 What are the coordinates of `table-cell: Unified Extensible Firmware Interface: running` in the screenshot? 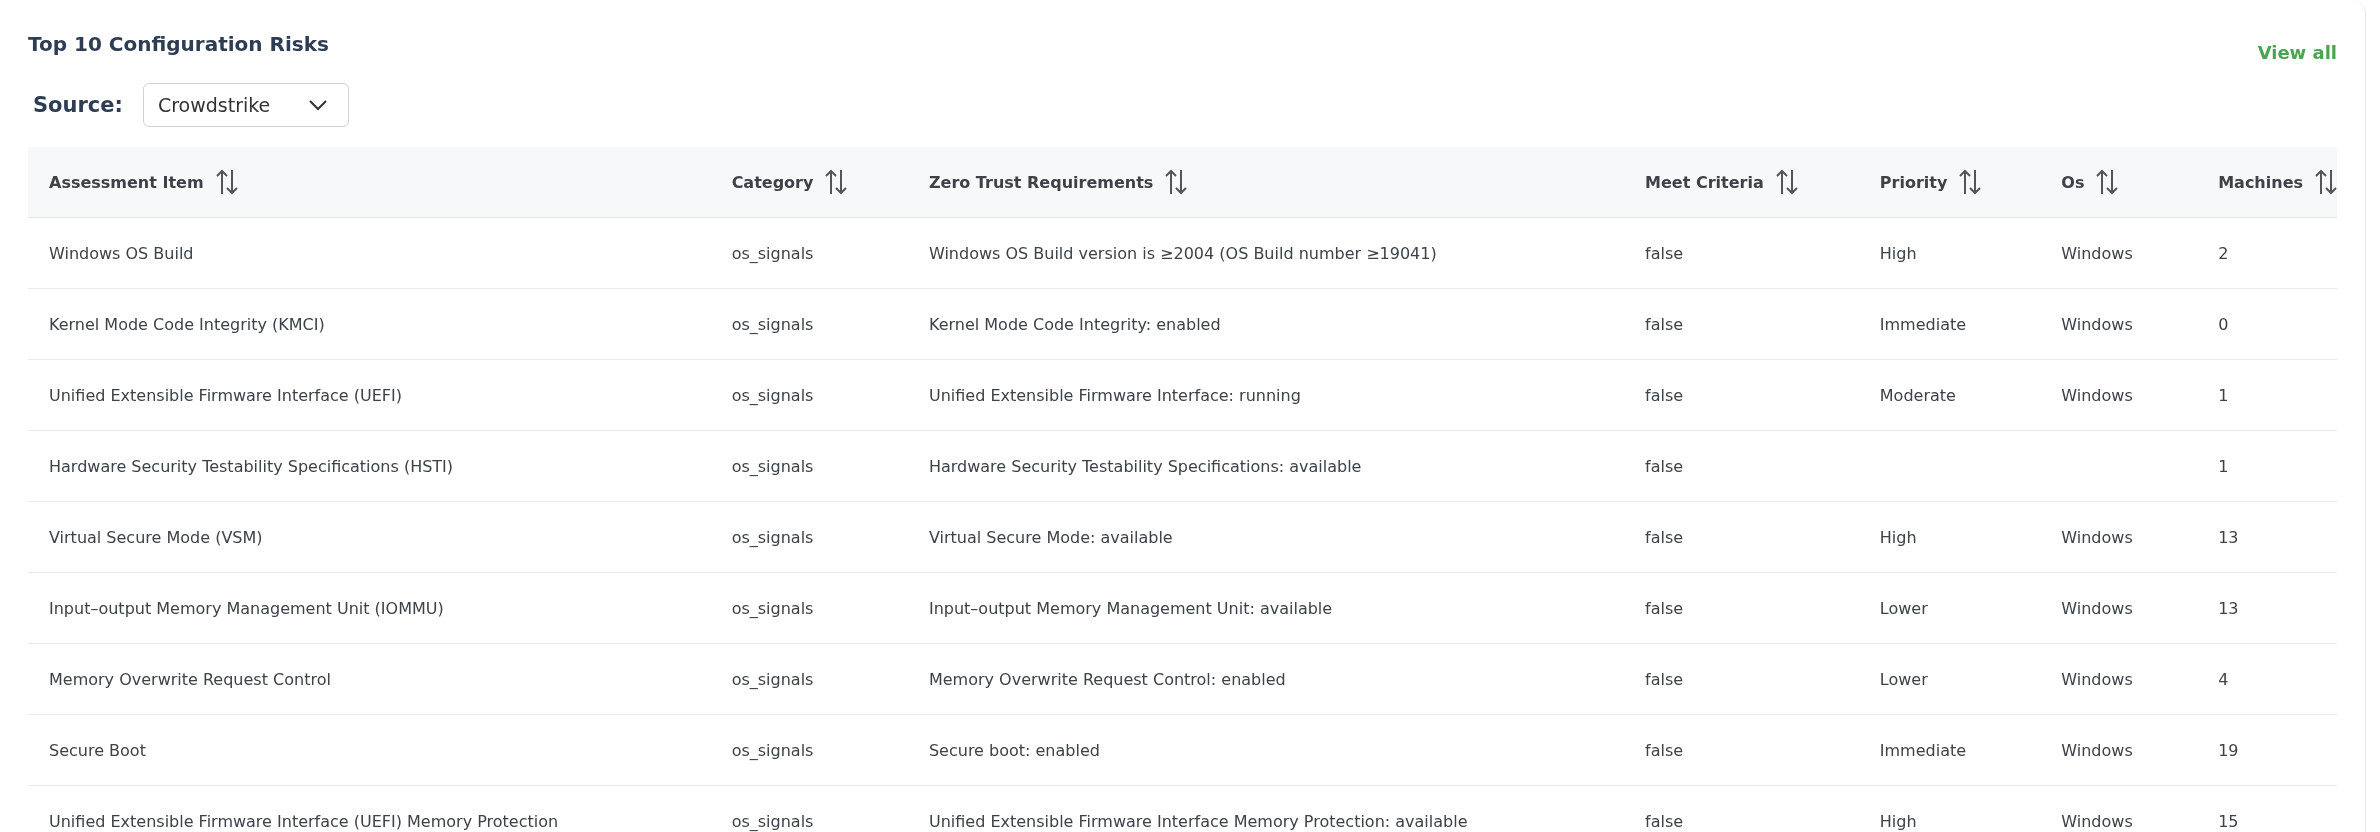 It's located at (1114, 395).